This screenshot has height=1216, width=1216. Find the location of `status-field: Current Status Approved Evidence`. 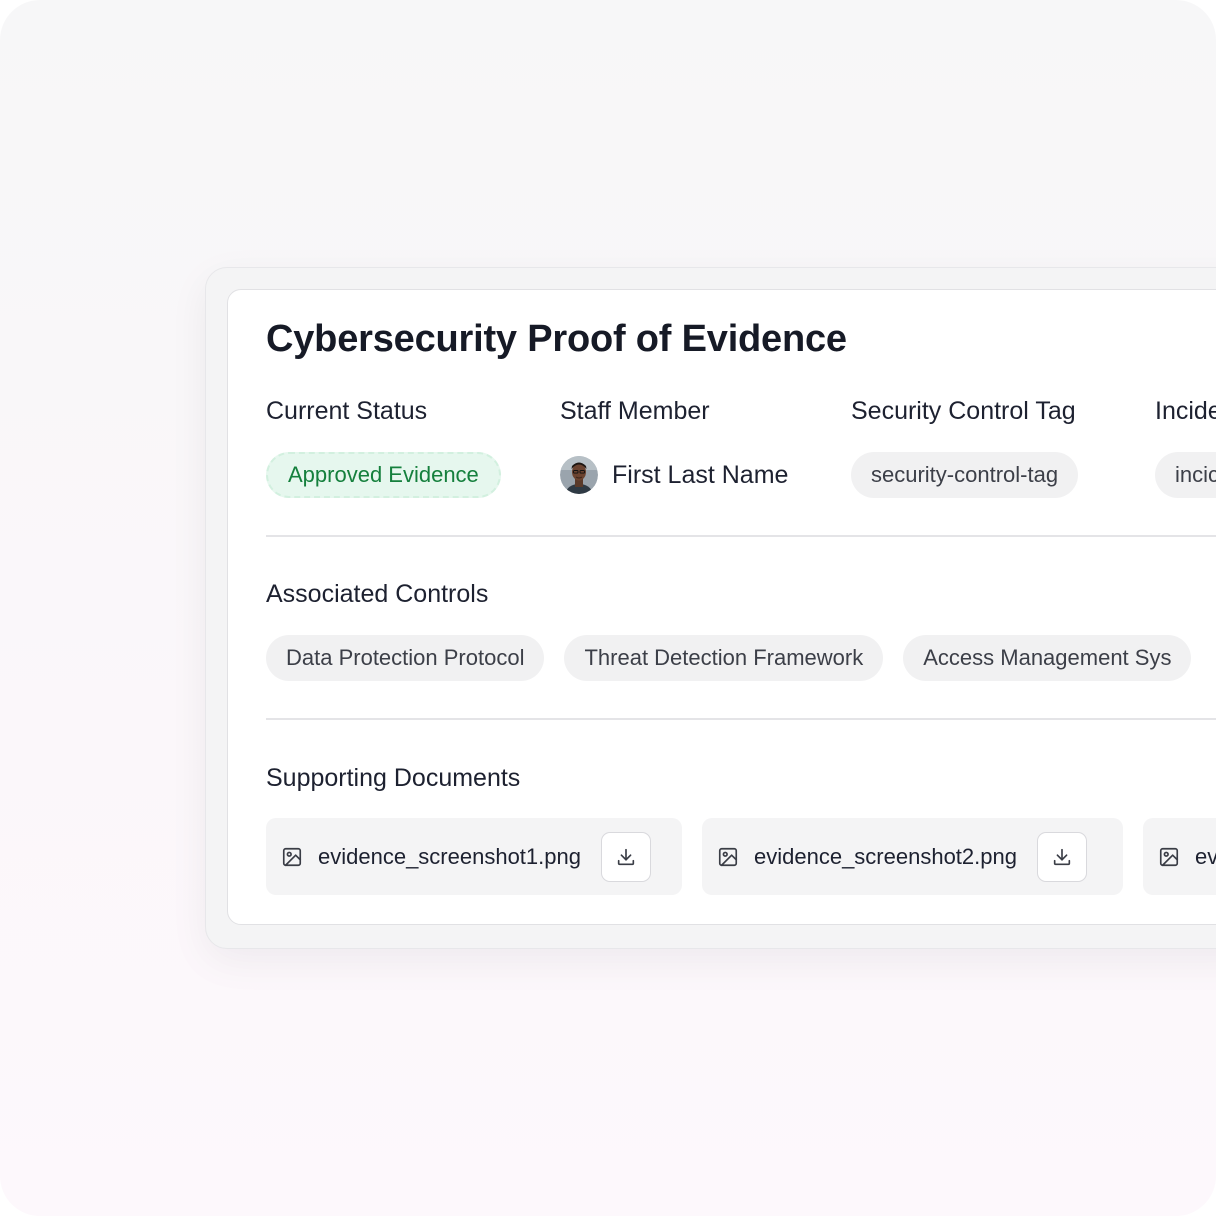

status-field: Current Status Approved Evidence is located at coordinates (383, 446).